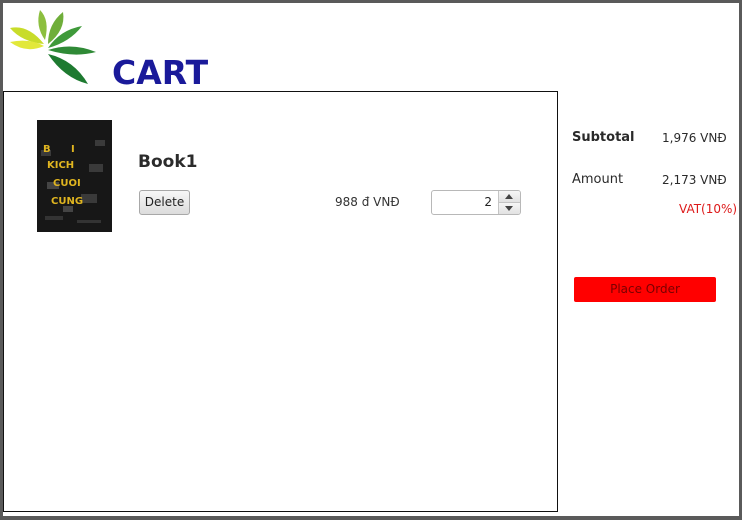  Describe the element at coordinates (67, 201) in the screenshot. I see `svg-text: CUNG` at that location.